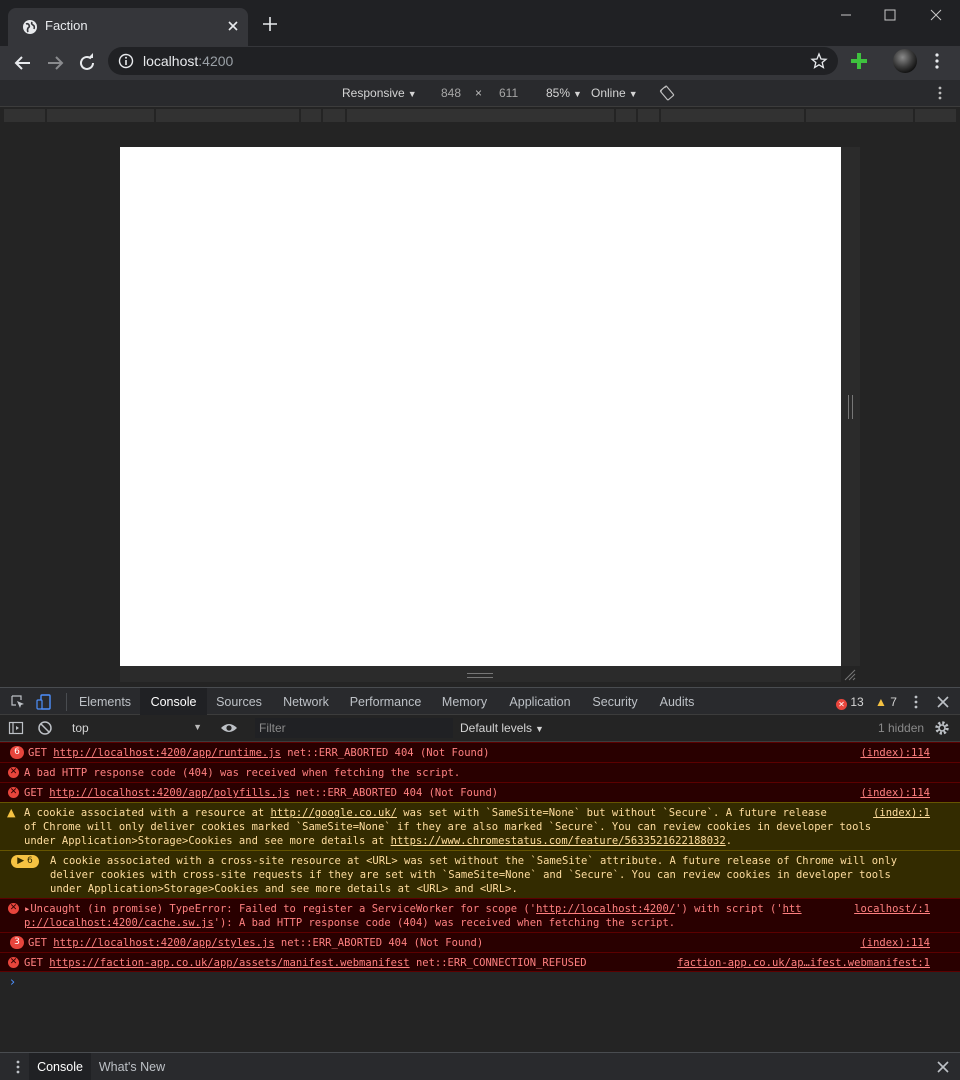 This screenshot has width=960, height=1080. What do you see at coordinates (60, 1066) in the screenshot?
I see `drawer-tab-console: Console` at bounding box center [60, 1066].